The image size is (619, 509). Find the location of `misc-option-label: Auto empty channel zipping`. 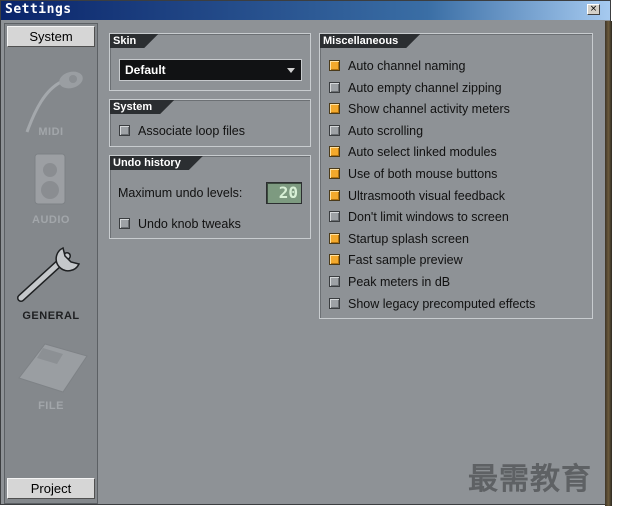

misc-option-label: Auto empty channel zipping is located at coordinates (425, 88).